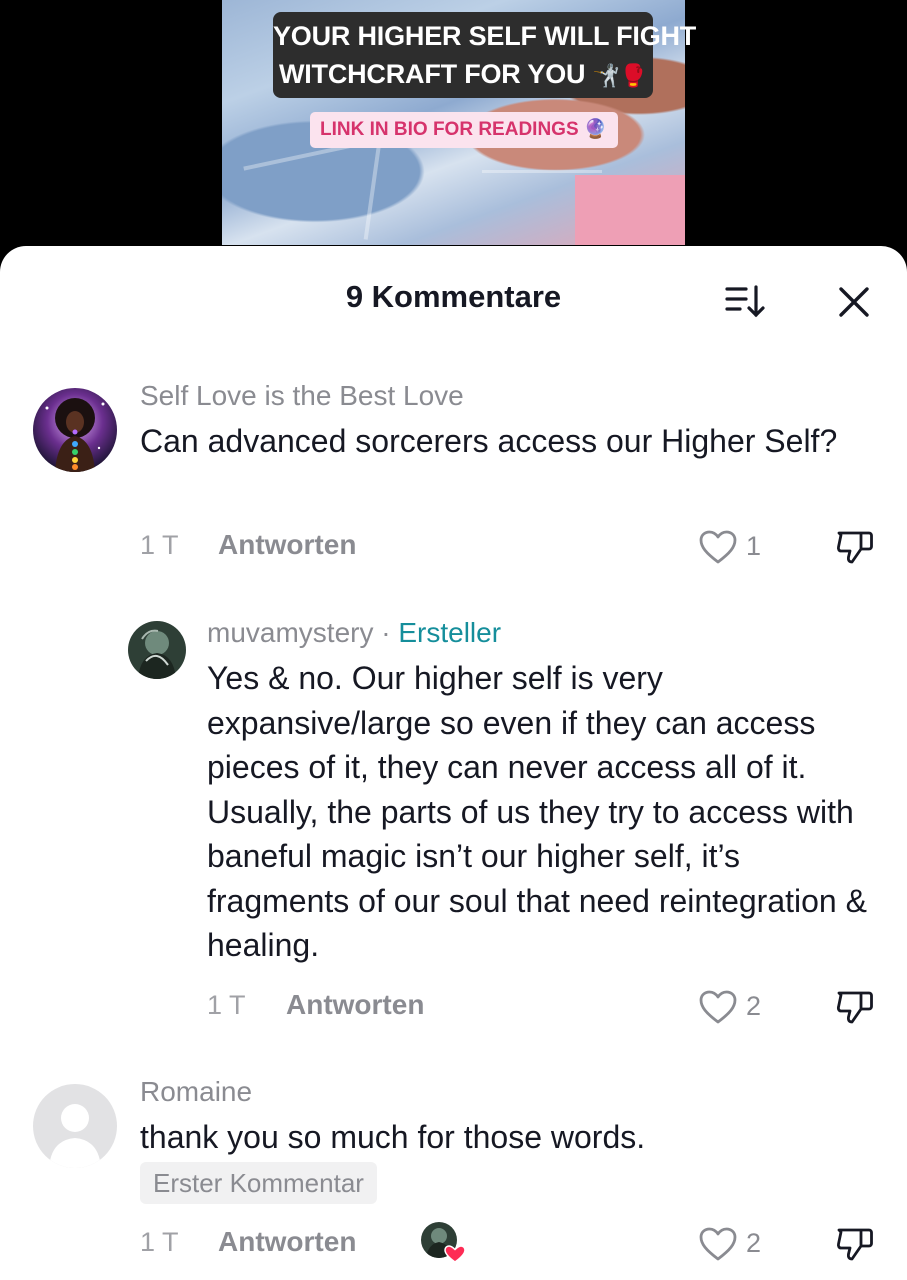 This screenshot has width=907, height=1280. What do you see at coordinates (258, 1183) in the screenshot?
I see `first-comment-badge: Erster Kommentar` at bounding box center [258, 1183].